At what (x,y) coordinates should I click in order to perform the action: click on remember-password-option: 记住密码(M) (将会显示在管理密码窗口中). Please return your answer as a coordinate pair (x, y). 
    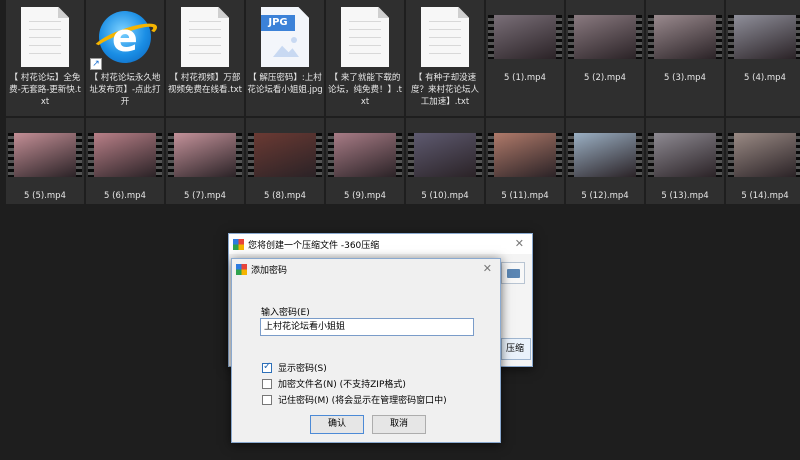
    Looking at the image, I should click on (354, 399).